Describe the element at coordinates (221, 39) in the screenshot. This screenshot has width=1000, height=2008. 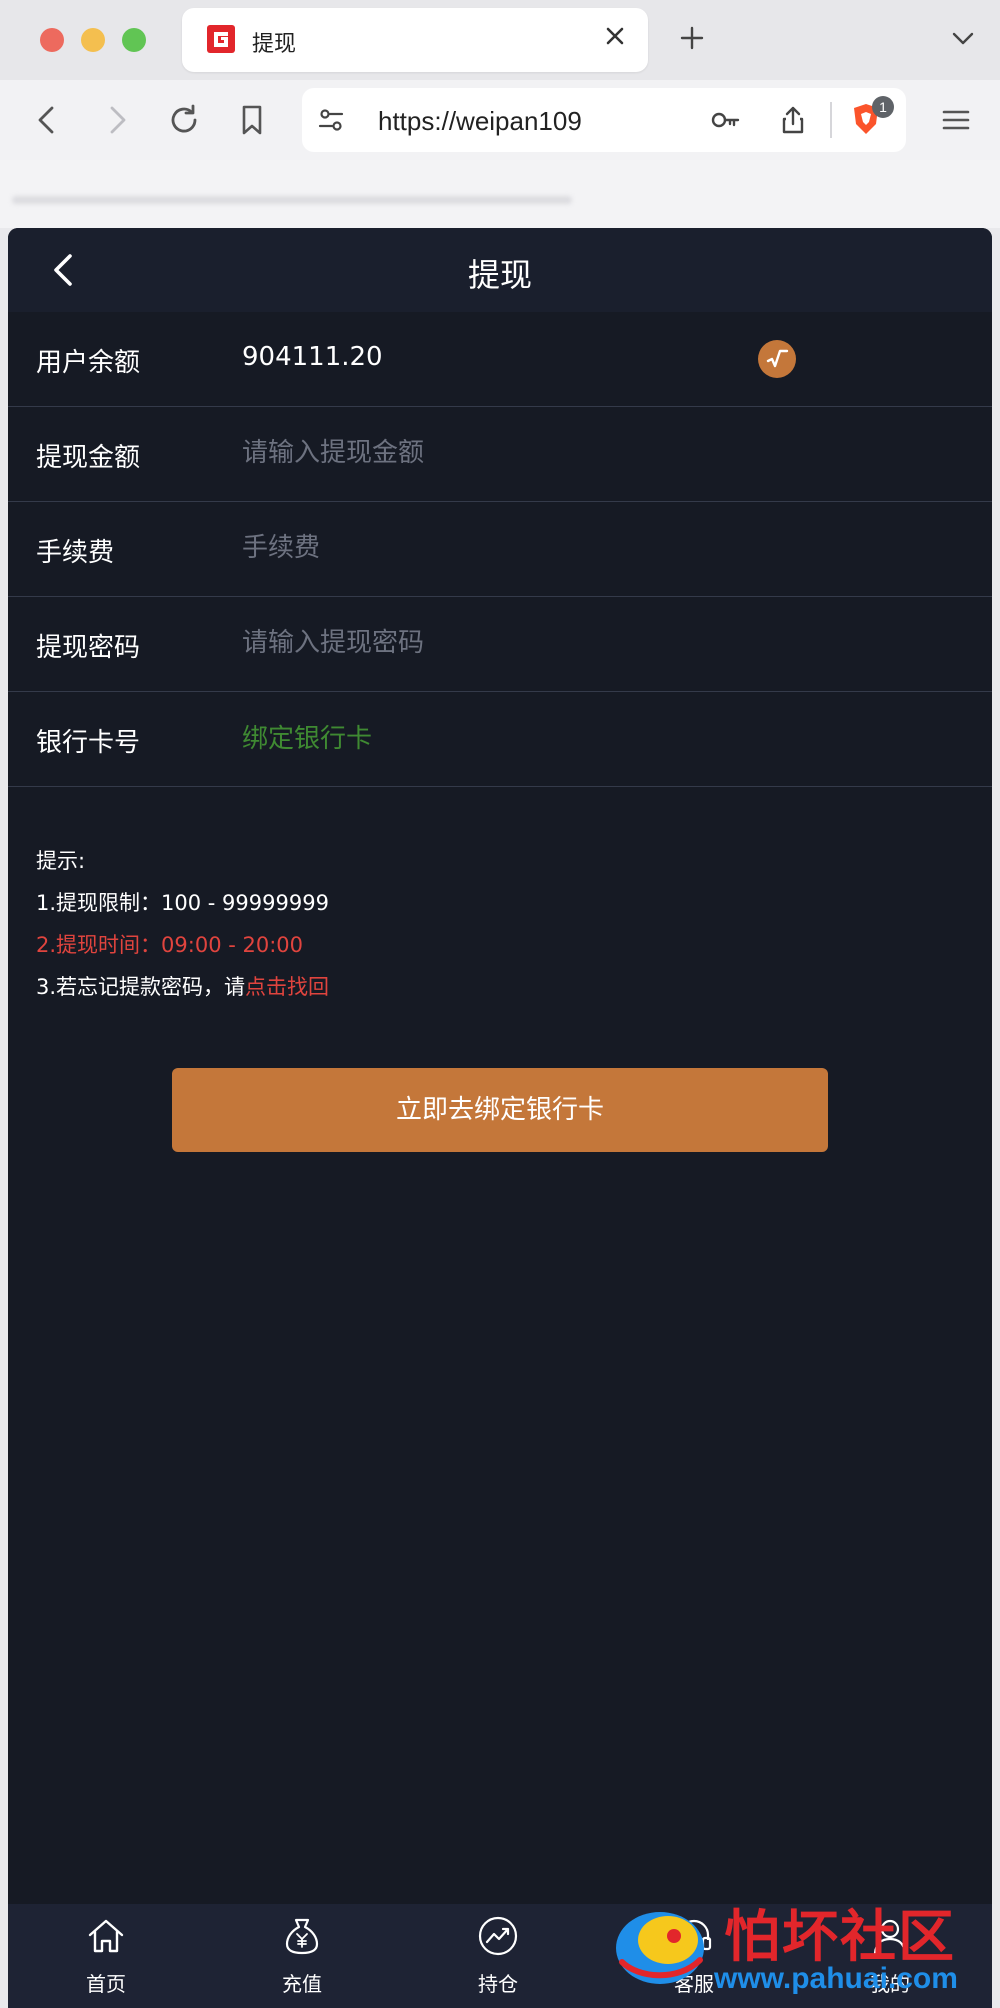
I see `site-favicon-icon` at that location.